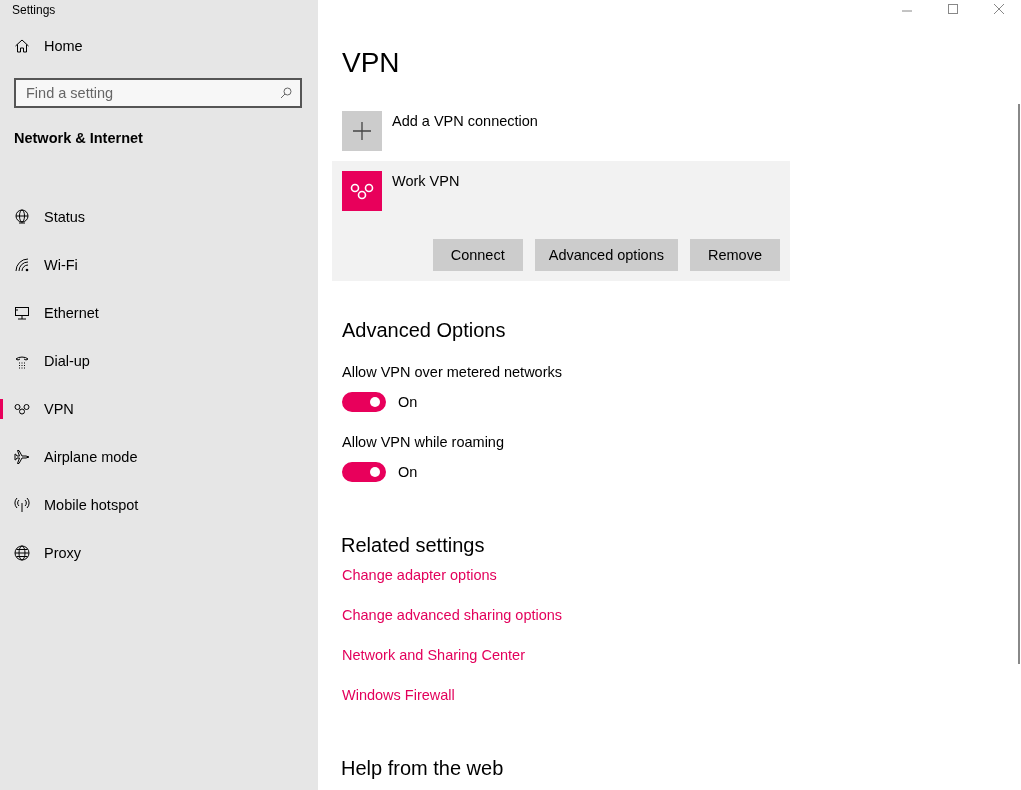  What do you see at coordinates (398, 695) in the screenshot?
I see `settings-link: Windows Firewall` at bounding box center [398, 695].